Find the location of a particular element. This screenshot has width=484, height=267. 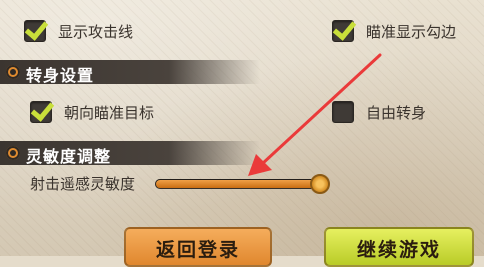

section-title: 转身设置 is located at coordinates (60, 75).